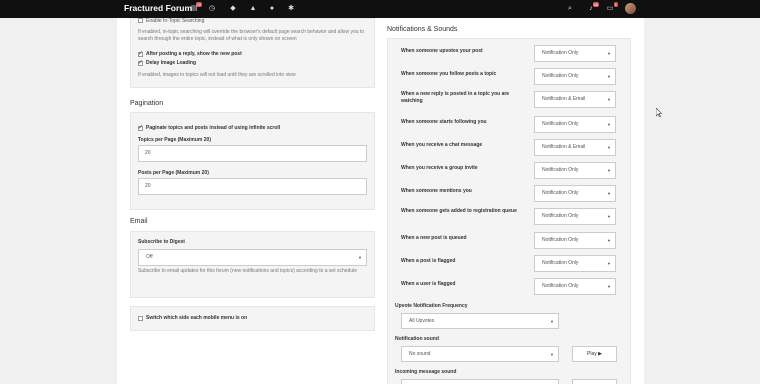 This screenshot has height=384, width=760. What do you see at coordinates (449, 74) in the screenshot?
I see `notification-row-label: When someone you follow posts a topic` at bounding box center [449, 74].